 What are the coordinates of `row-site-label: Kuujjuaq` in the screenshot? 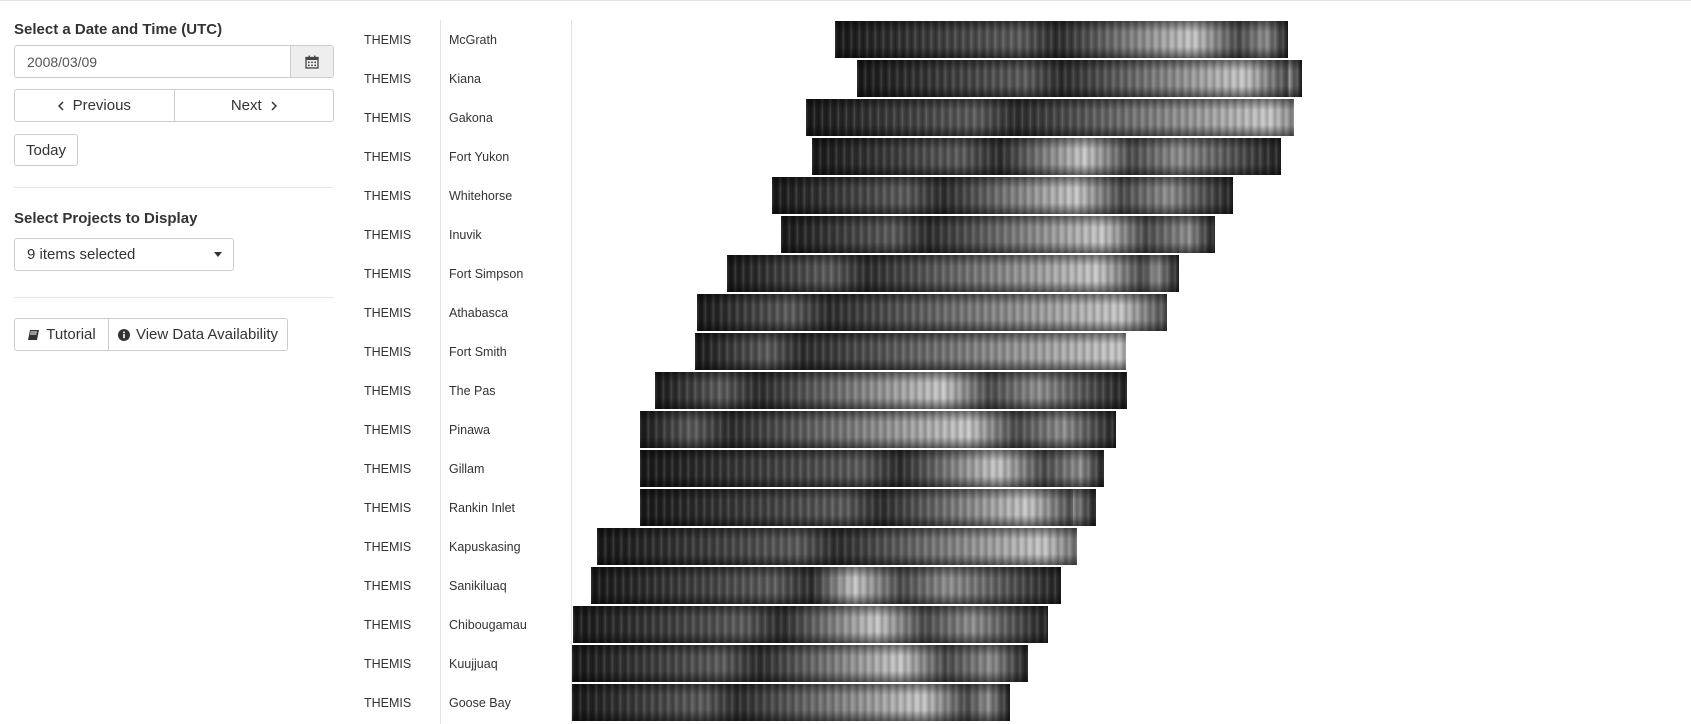 It's located at (473, 663).